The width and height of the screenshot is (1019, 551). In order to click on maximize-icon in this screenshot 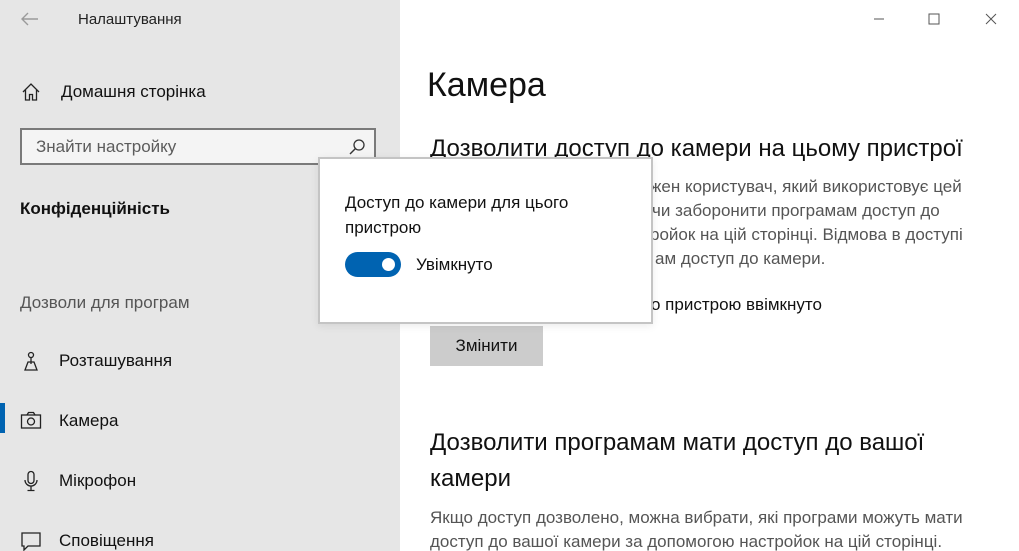, I will do `click(934, 19)`.